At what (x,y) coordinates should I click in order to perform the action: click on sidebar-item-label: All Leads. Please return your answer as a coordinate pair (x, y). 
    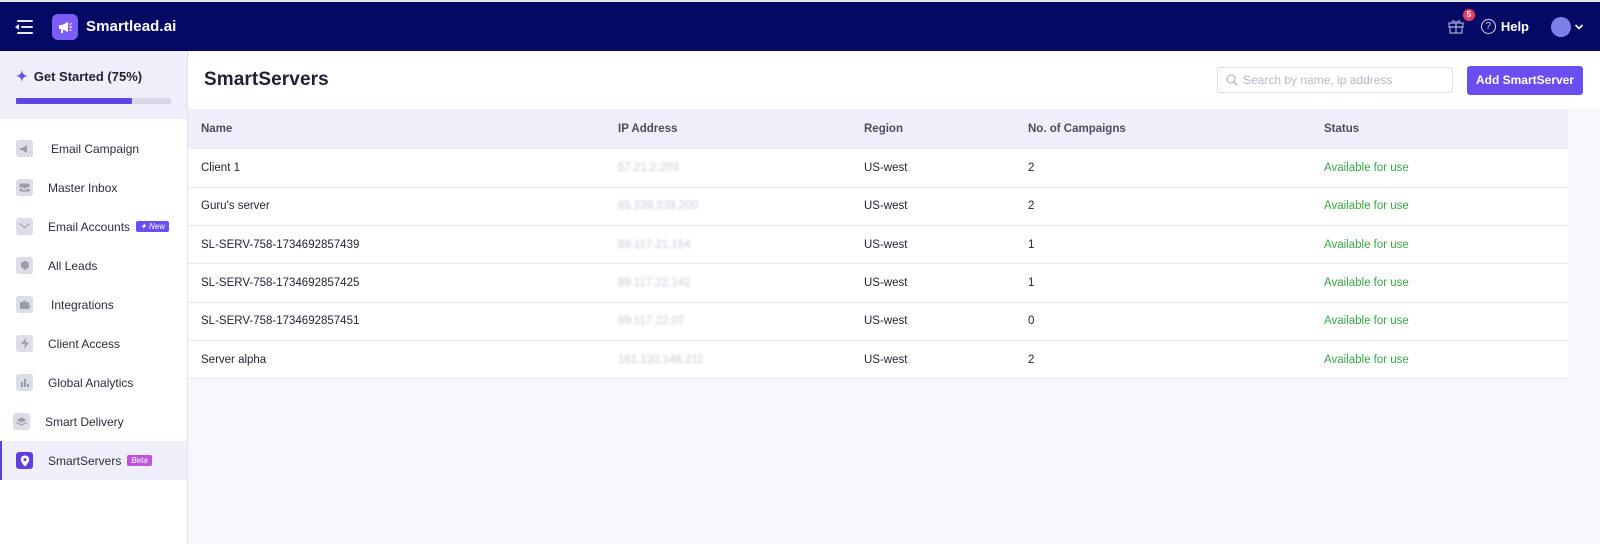
    Looking at the image, I should click on (73, 265).